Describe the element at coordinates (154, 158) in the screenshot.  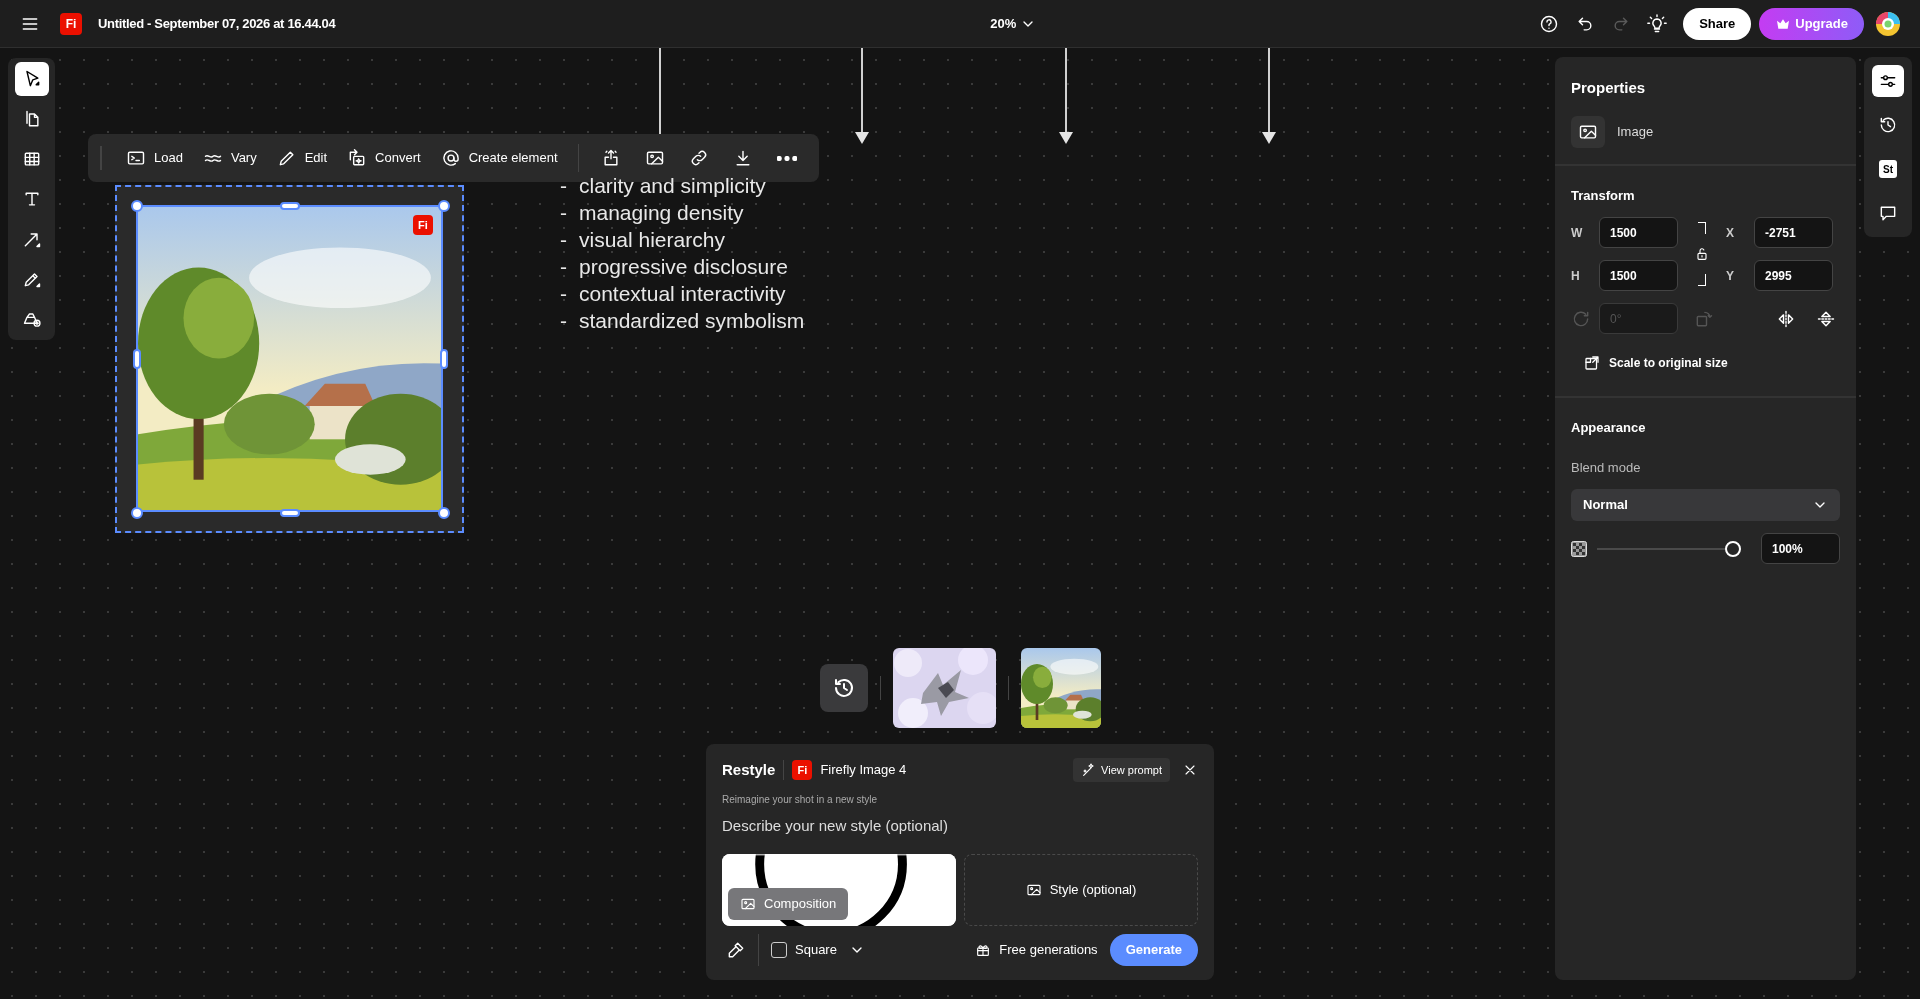
I see `toolbar-button: Load` at that location.